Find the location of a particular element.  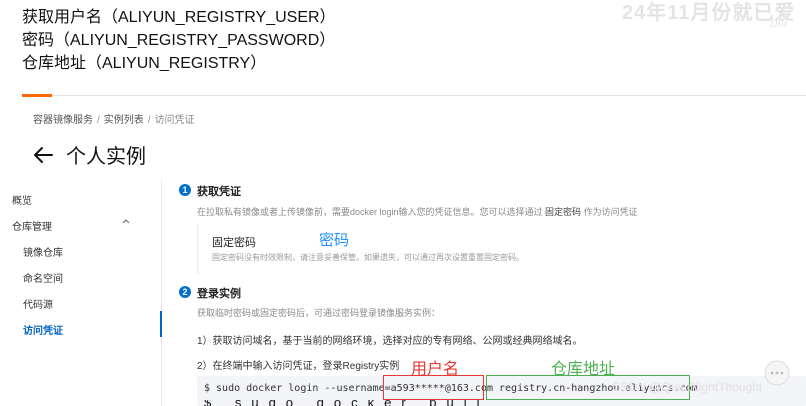

step-1-title: 获取凭证 is located at coordinates (219, 192).